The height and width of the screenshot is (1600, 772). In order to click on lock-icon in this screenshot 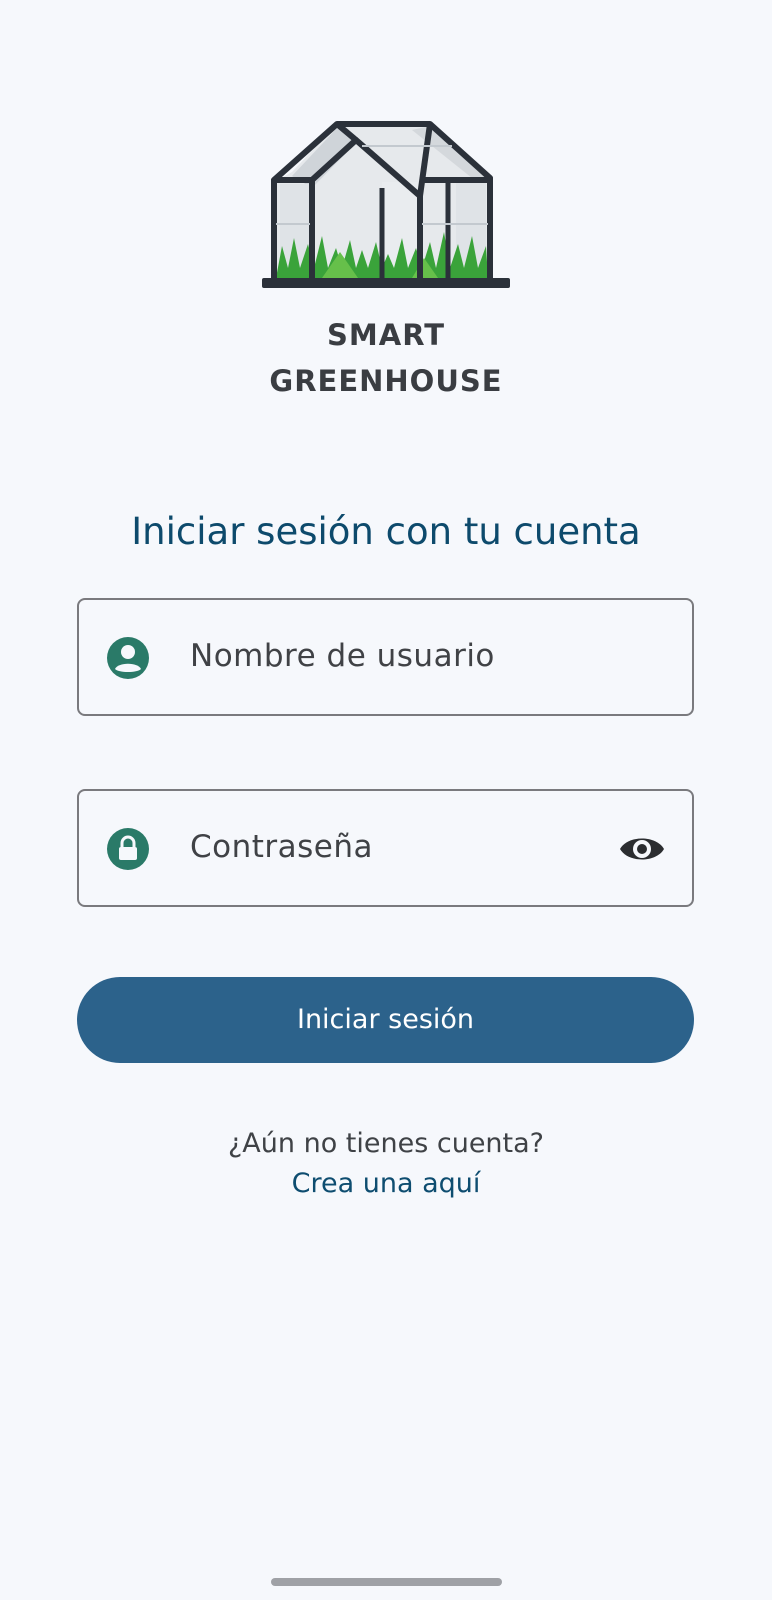, I will do `click(128, 849)`.